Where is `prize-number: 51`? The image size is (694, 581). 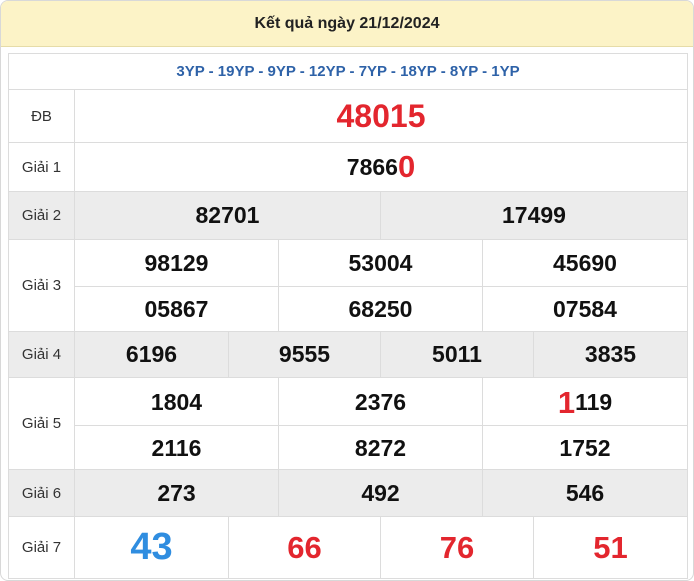 prize-number: 51 is located at coordinates (610, 547).